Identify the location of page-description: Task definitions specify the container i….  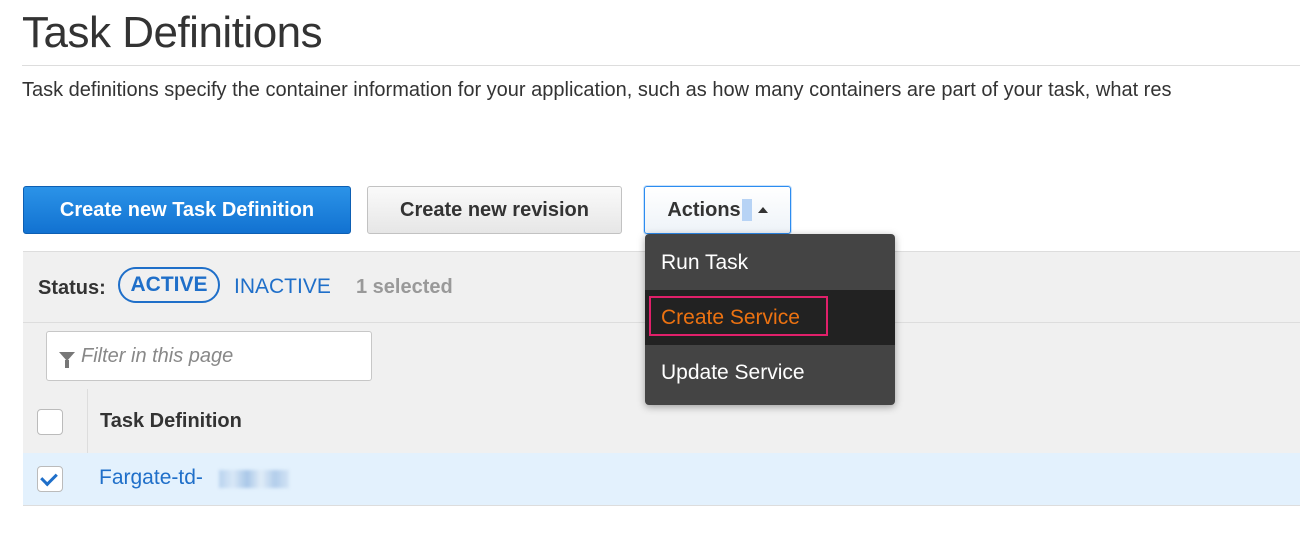
(597, 90).